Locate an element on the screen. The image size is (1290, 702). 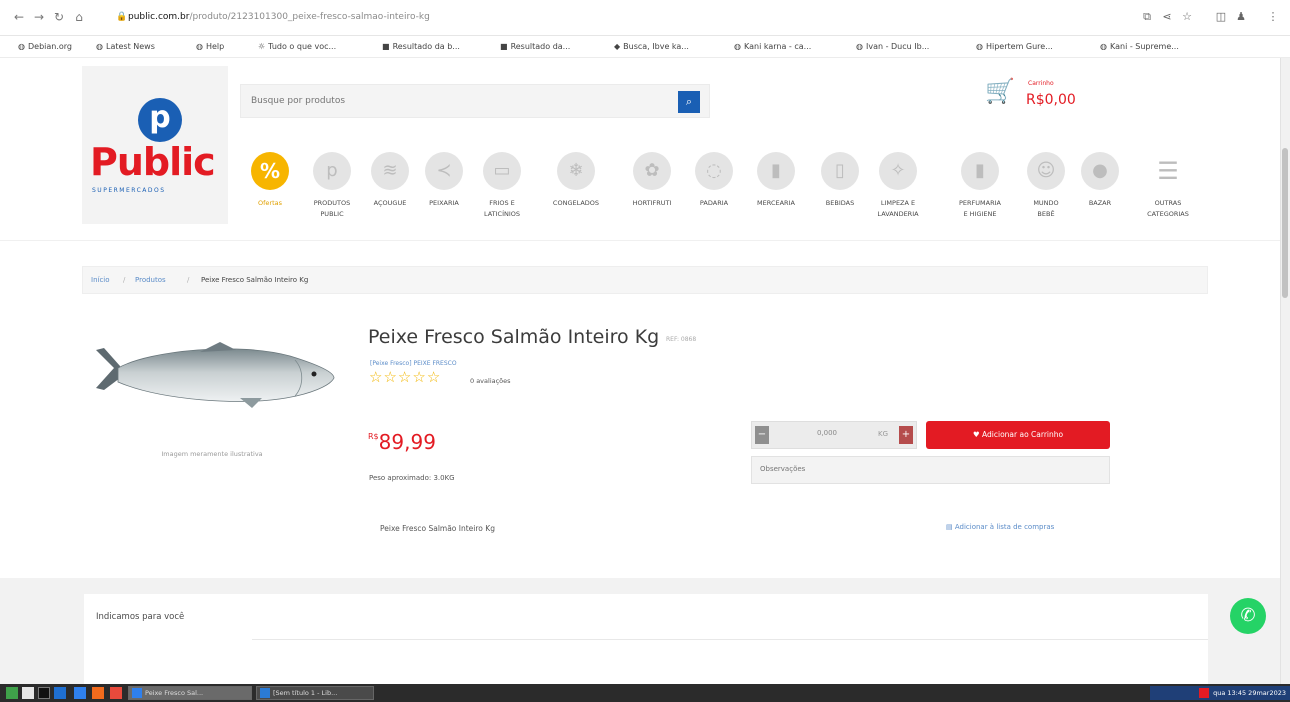
category-bazar: ● BAZAR is located at coordinates (1100, 180).